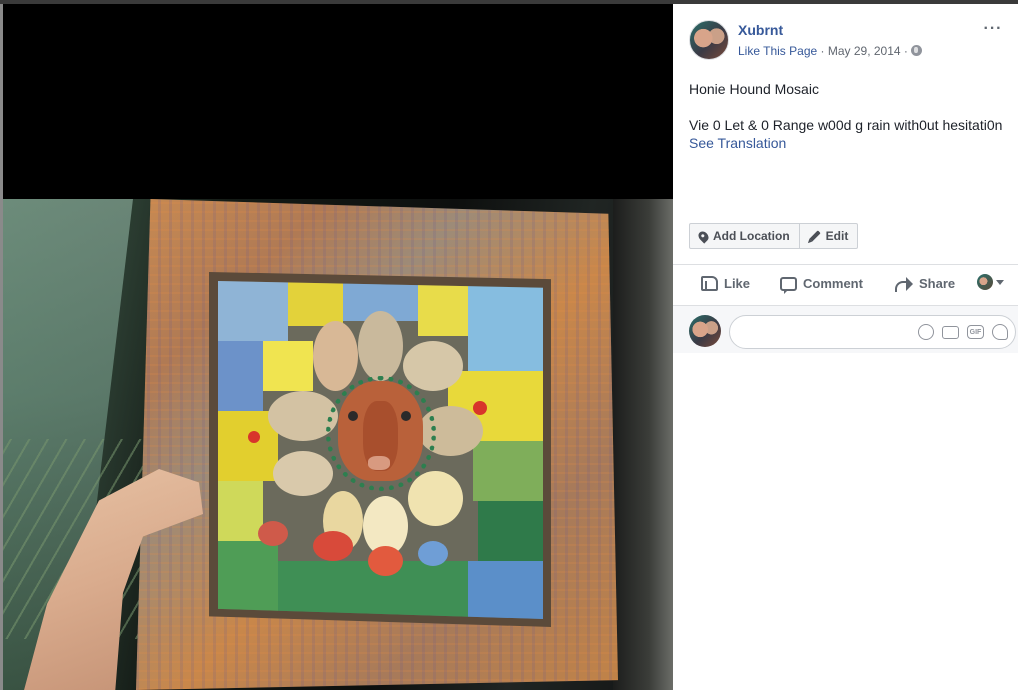  I want to click on caret-down-icon, so click(1000, 282).